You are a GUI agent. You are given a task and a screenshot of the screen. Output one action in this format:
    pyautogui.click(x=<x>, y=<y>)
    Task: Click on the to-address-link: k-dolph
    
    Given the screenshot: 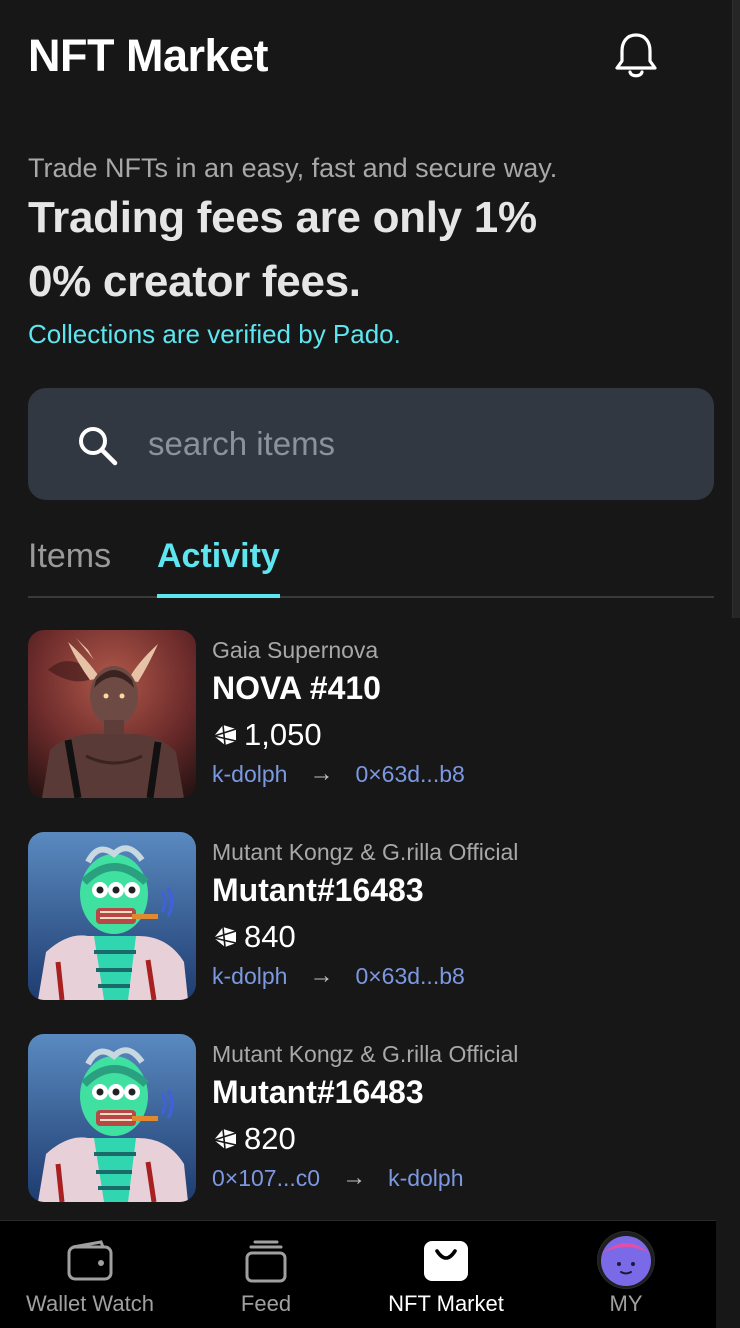 What is the action you would take?
    pyautogui.click(x=425, y=1178)
    